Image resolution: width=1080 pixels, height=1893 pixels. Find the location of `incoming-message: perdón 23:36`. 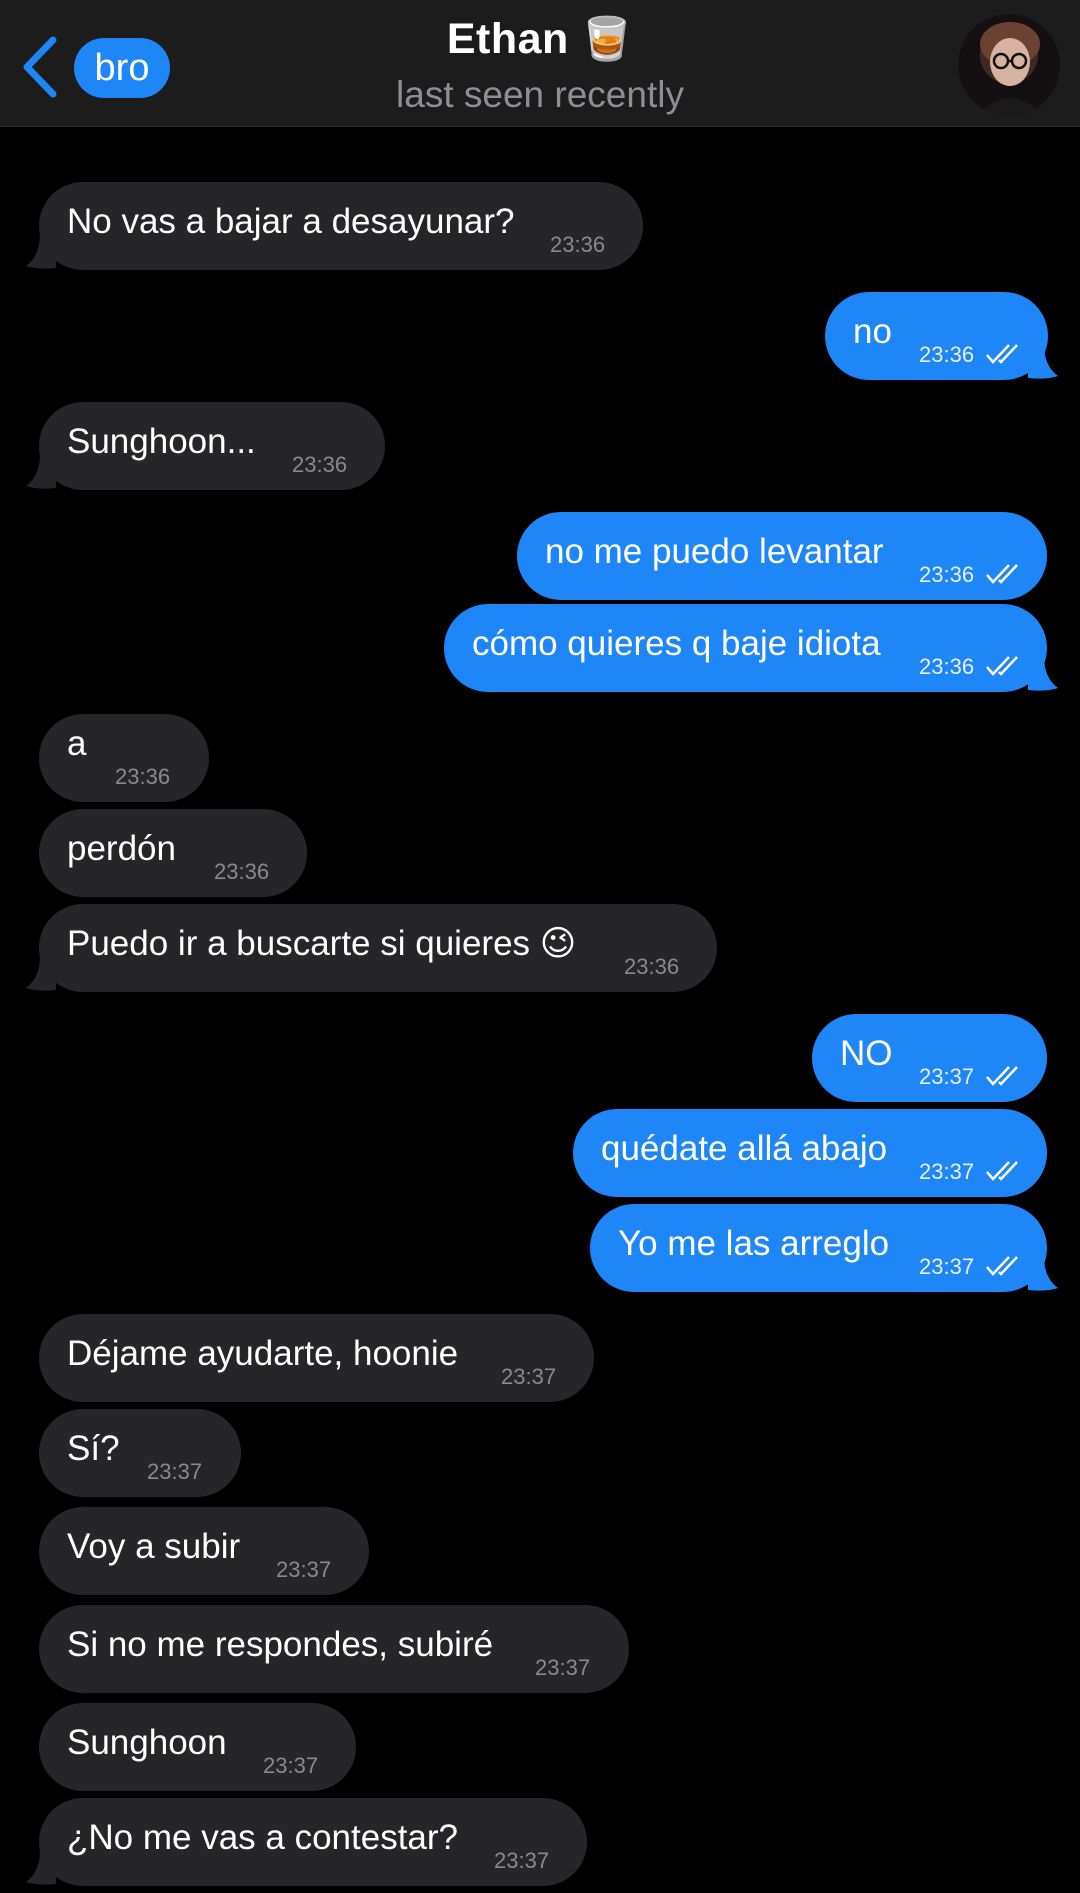

incoming-message: perdón 23:36 is located at coordinates (173, 853).